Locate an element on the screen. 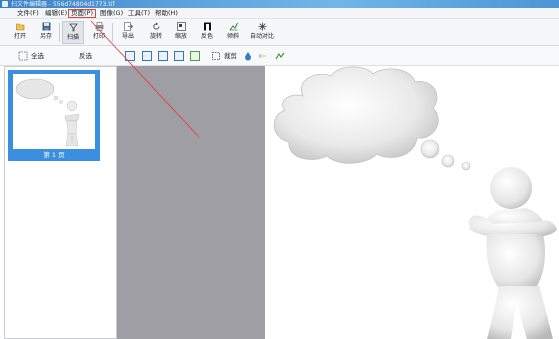 This screenshot has height=339, width=559. redo-icon is located at coordinates (280, 56).